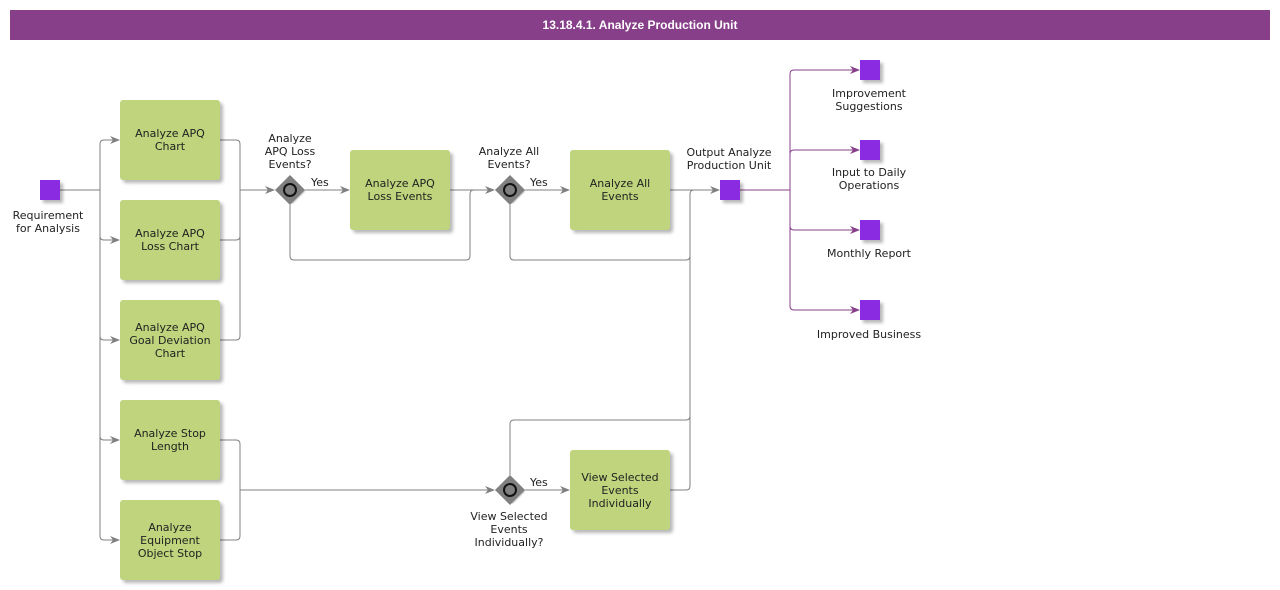 The height and width of the screenshot is (590, 1280). Describe the element at coordinates (230, 265) in the screenshot. I see `flow-t3-merge` at that location.